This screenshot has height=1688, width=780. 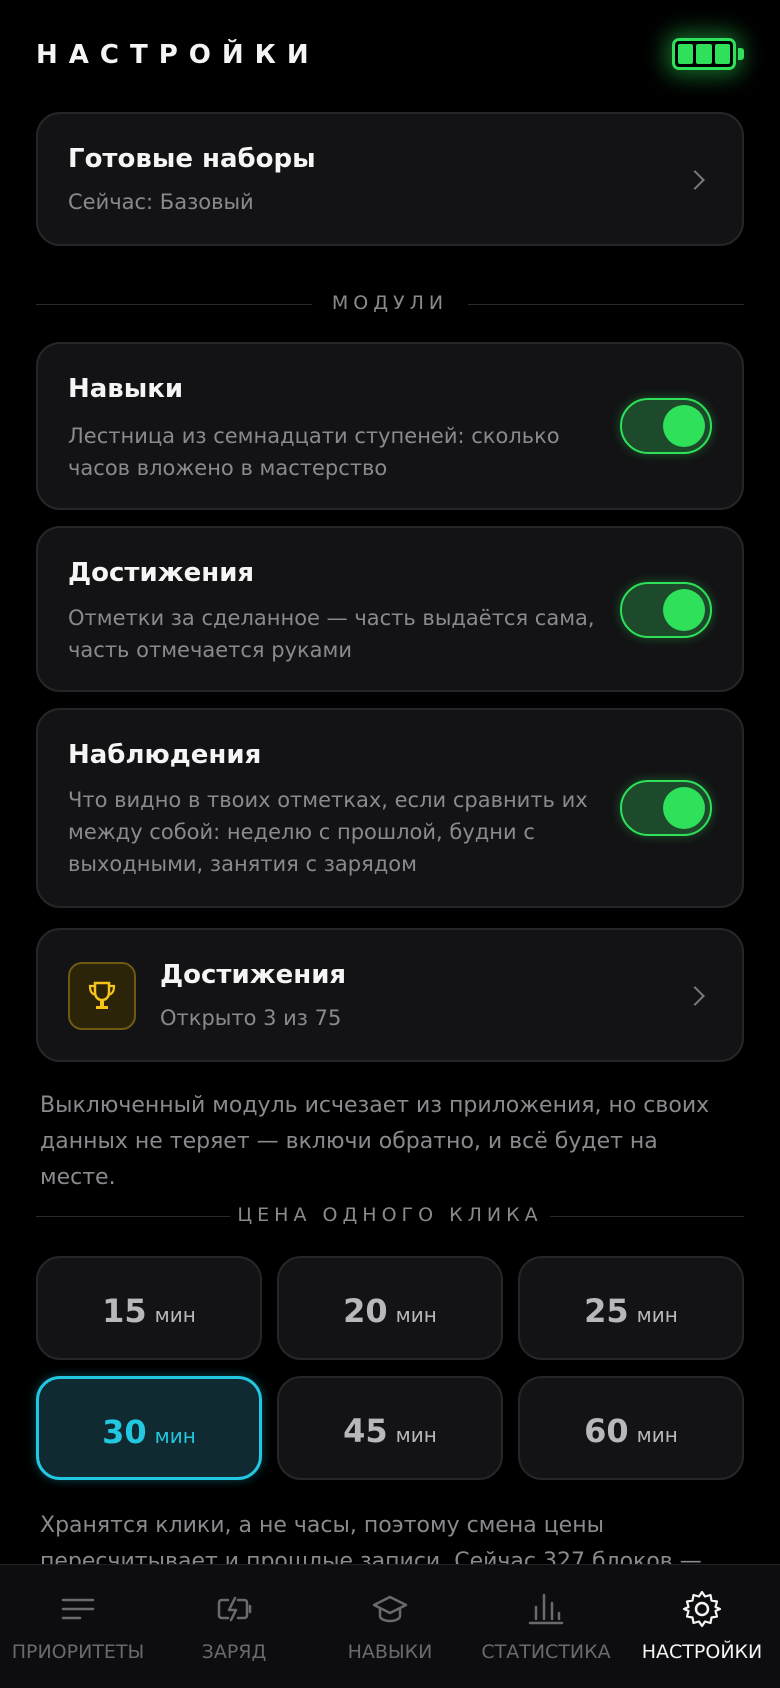 I want to click on price-divider: ЦЕНА ОДНОГО КЛИКА, so click(x=390, y=1217).